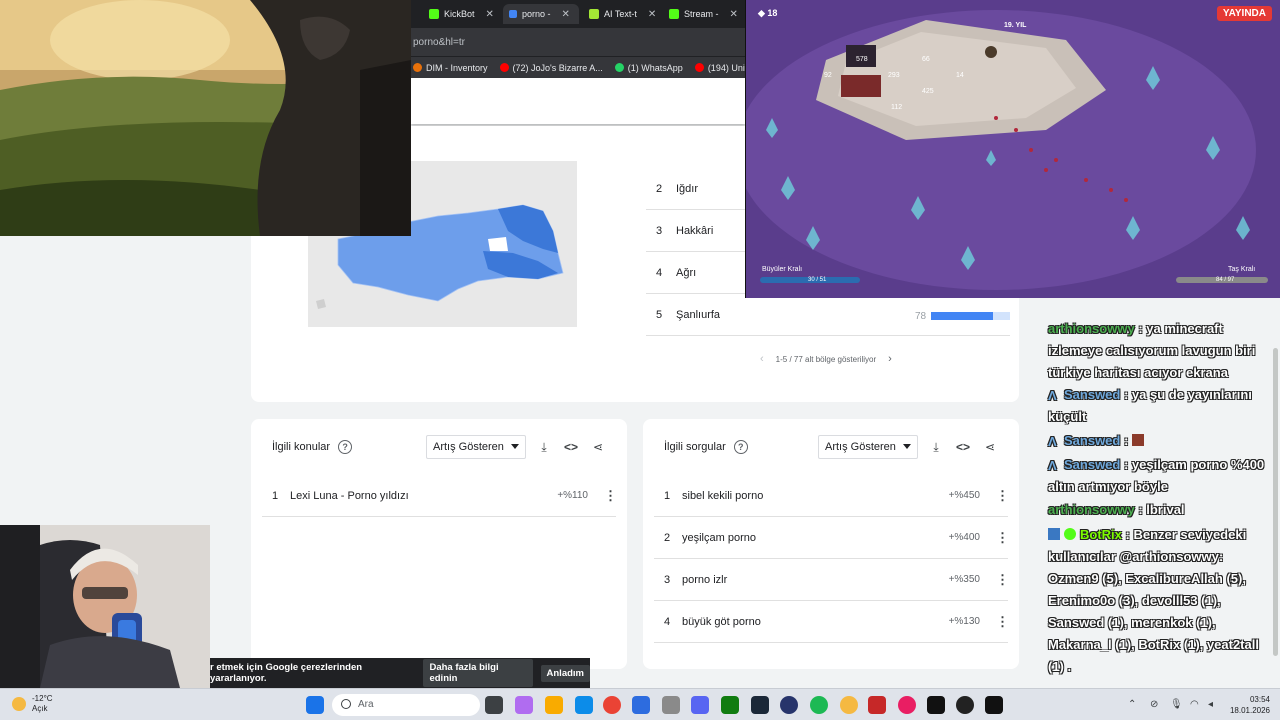  What do you see at coordinates (1176, 704) in the screenshot?
I see `microphone-icon: 🎙` at bounding box center [1176, 704].